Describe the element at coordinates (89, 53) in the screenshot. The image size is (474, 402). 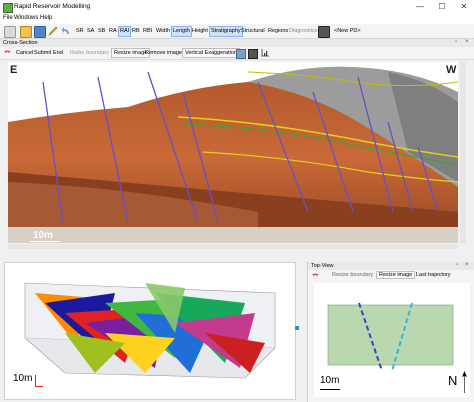
I see `resize-boundary-button: Reibe boundary` at that location.